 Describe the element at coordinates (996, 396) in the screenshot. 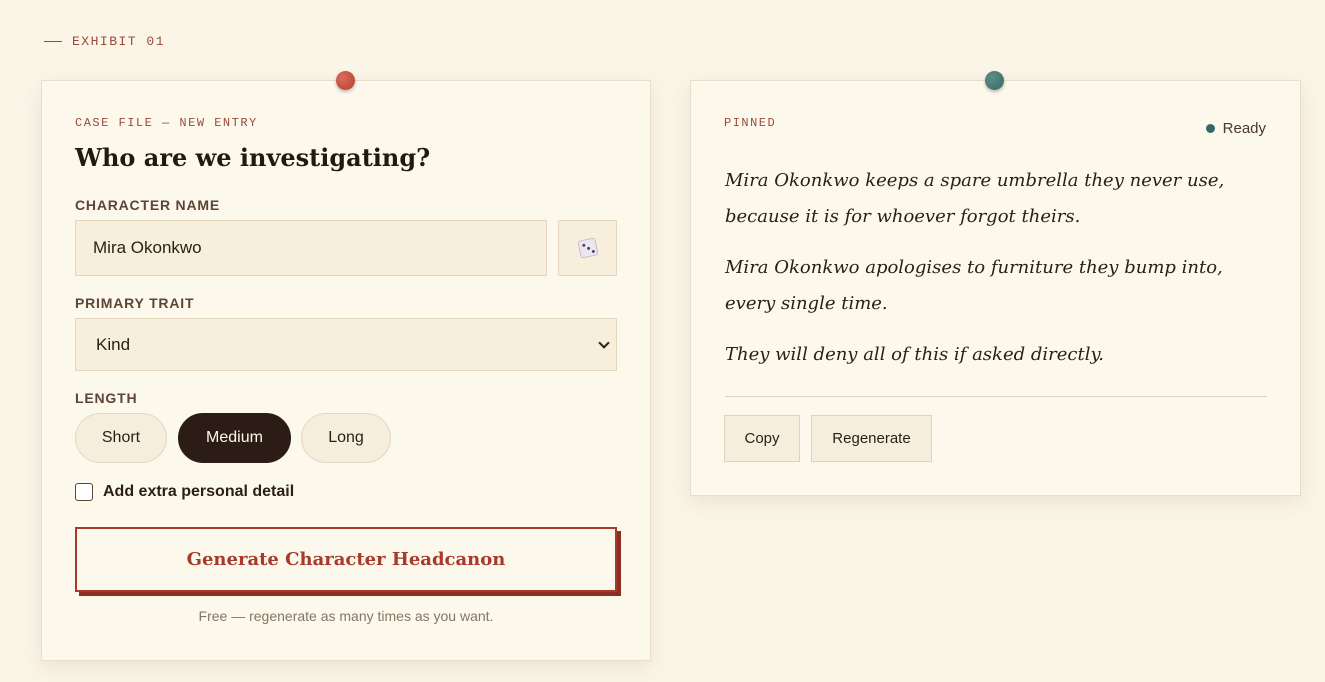

I see `result-divider` at that location.